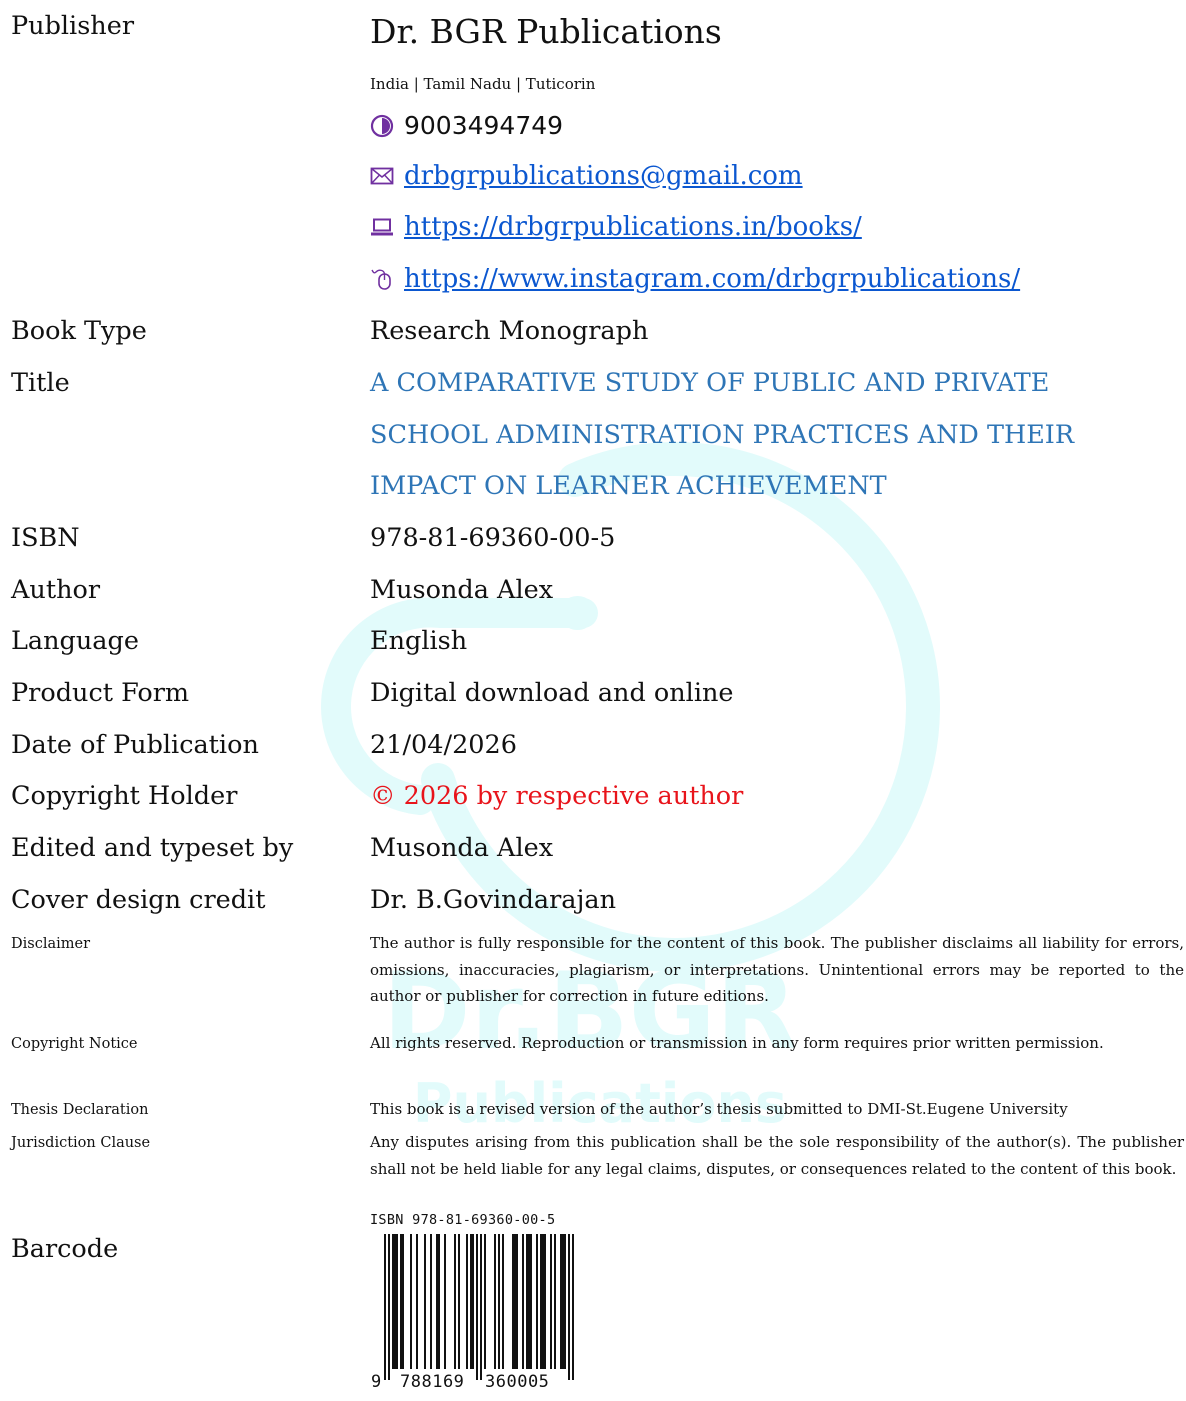 The height and width of the screenshot is (1401, 1186). What do you see at coordinates (382, 126) in the screenshot?
I see `phone-icon` at bounding box center [382, 126].